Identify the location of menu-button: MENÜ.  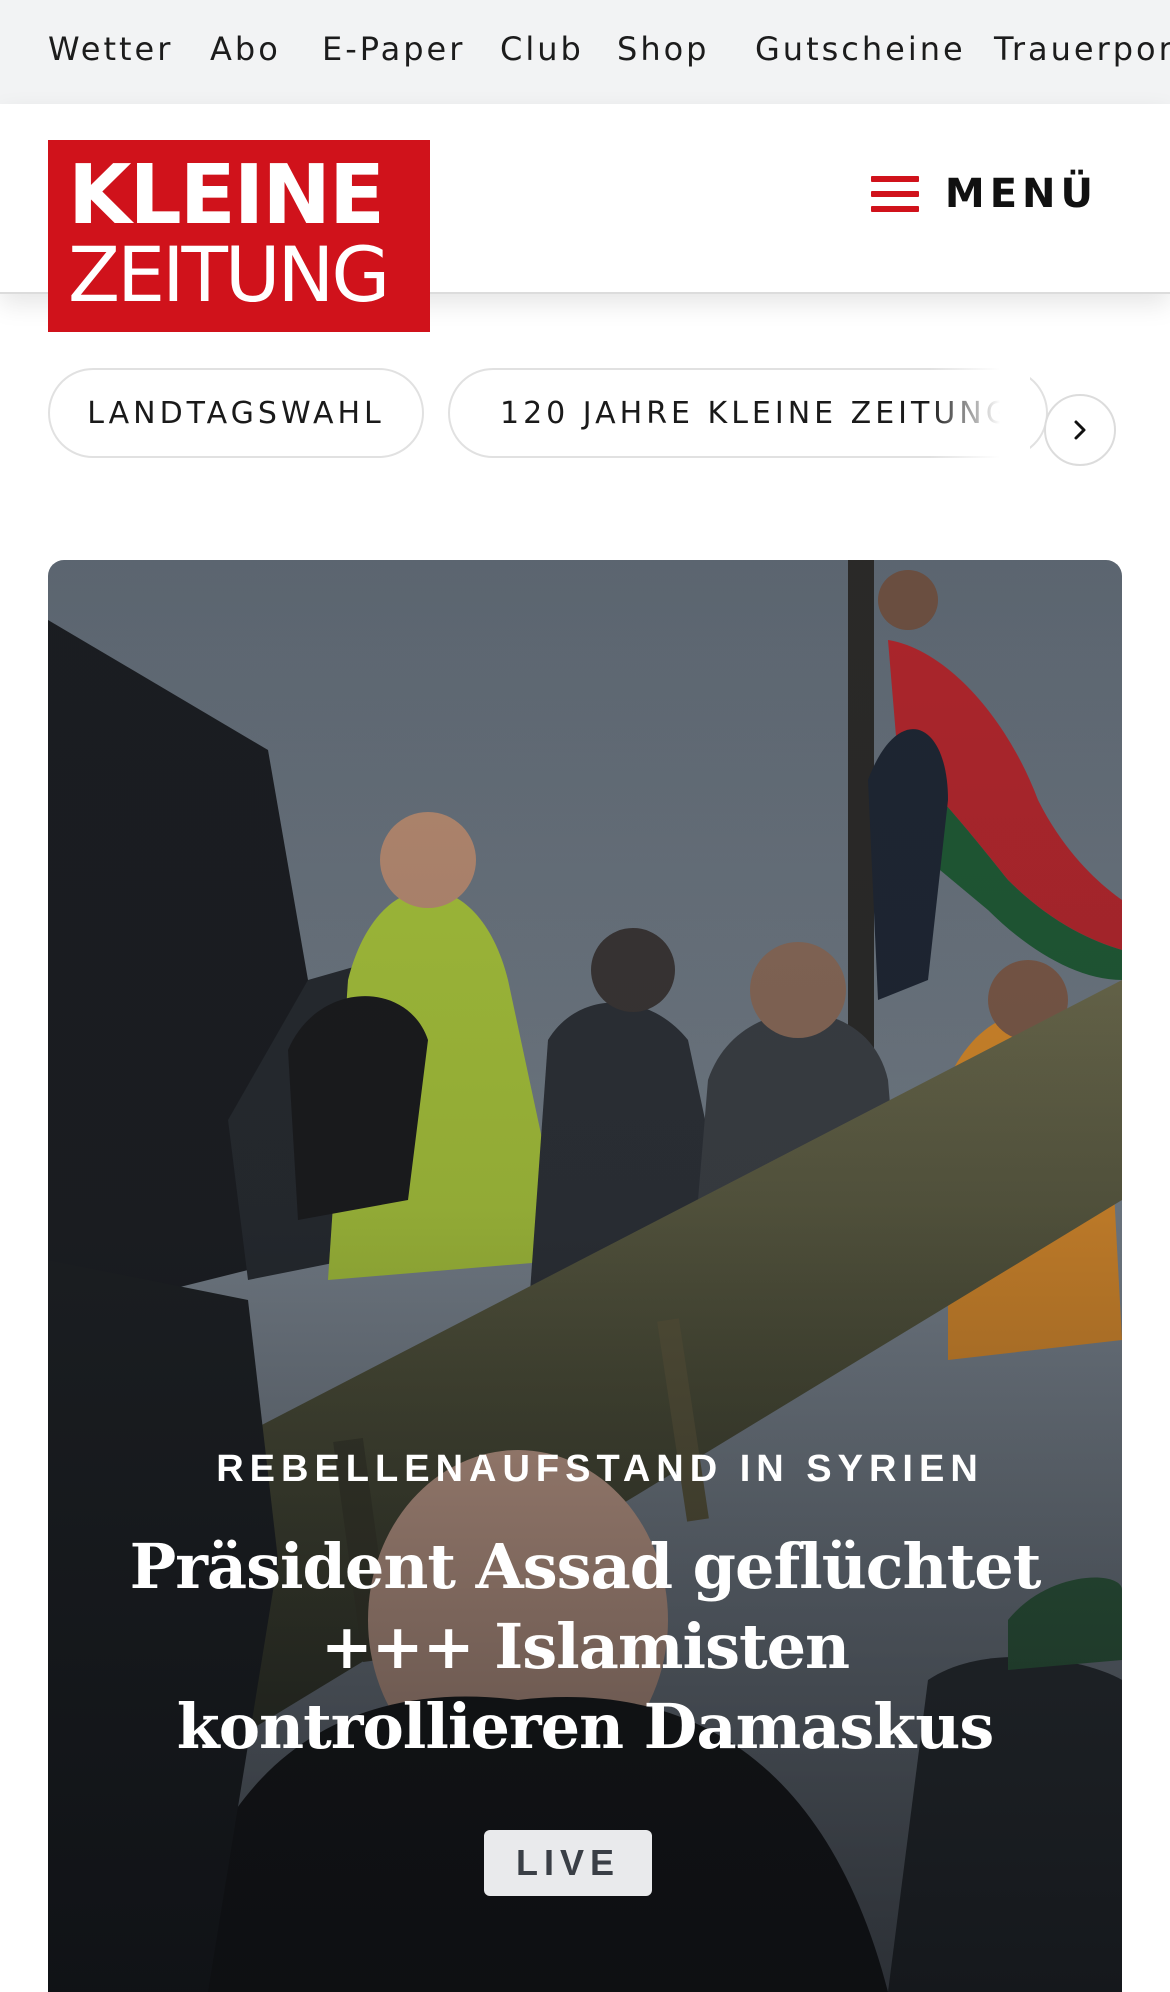
(984, 194).